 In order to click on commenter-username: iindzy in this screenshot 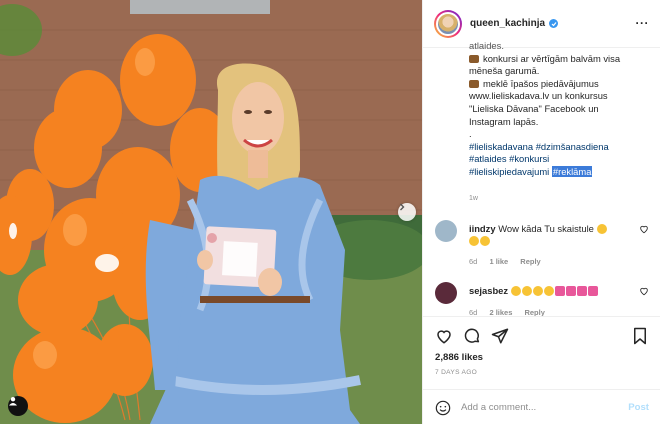, I will do `click(482, 228)`.